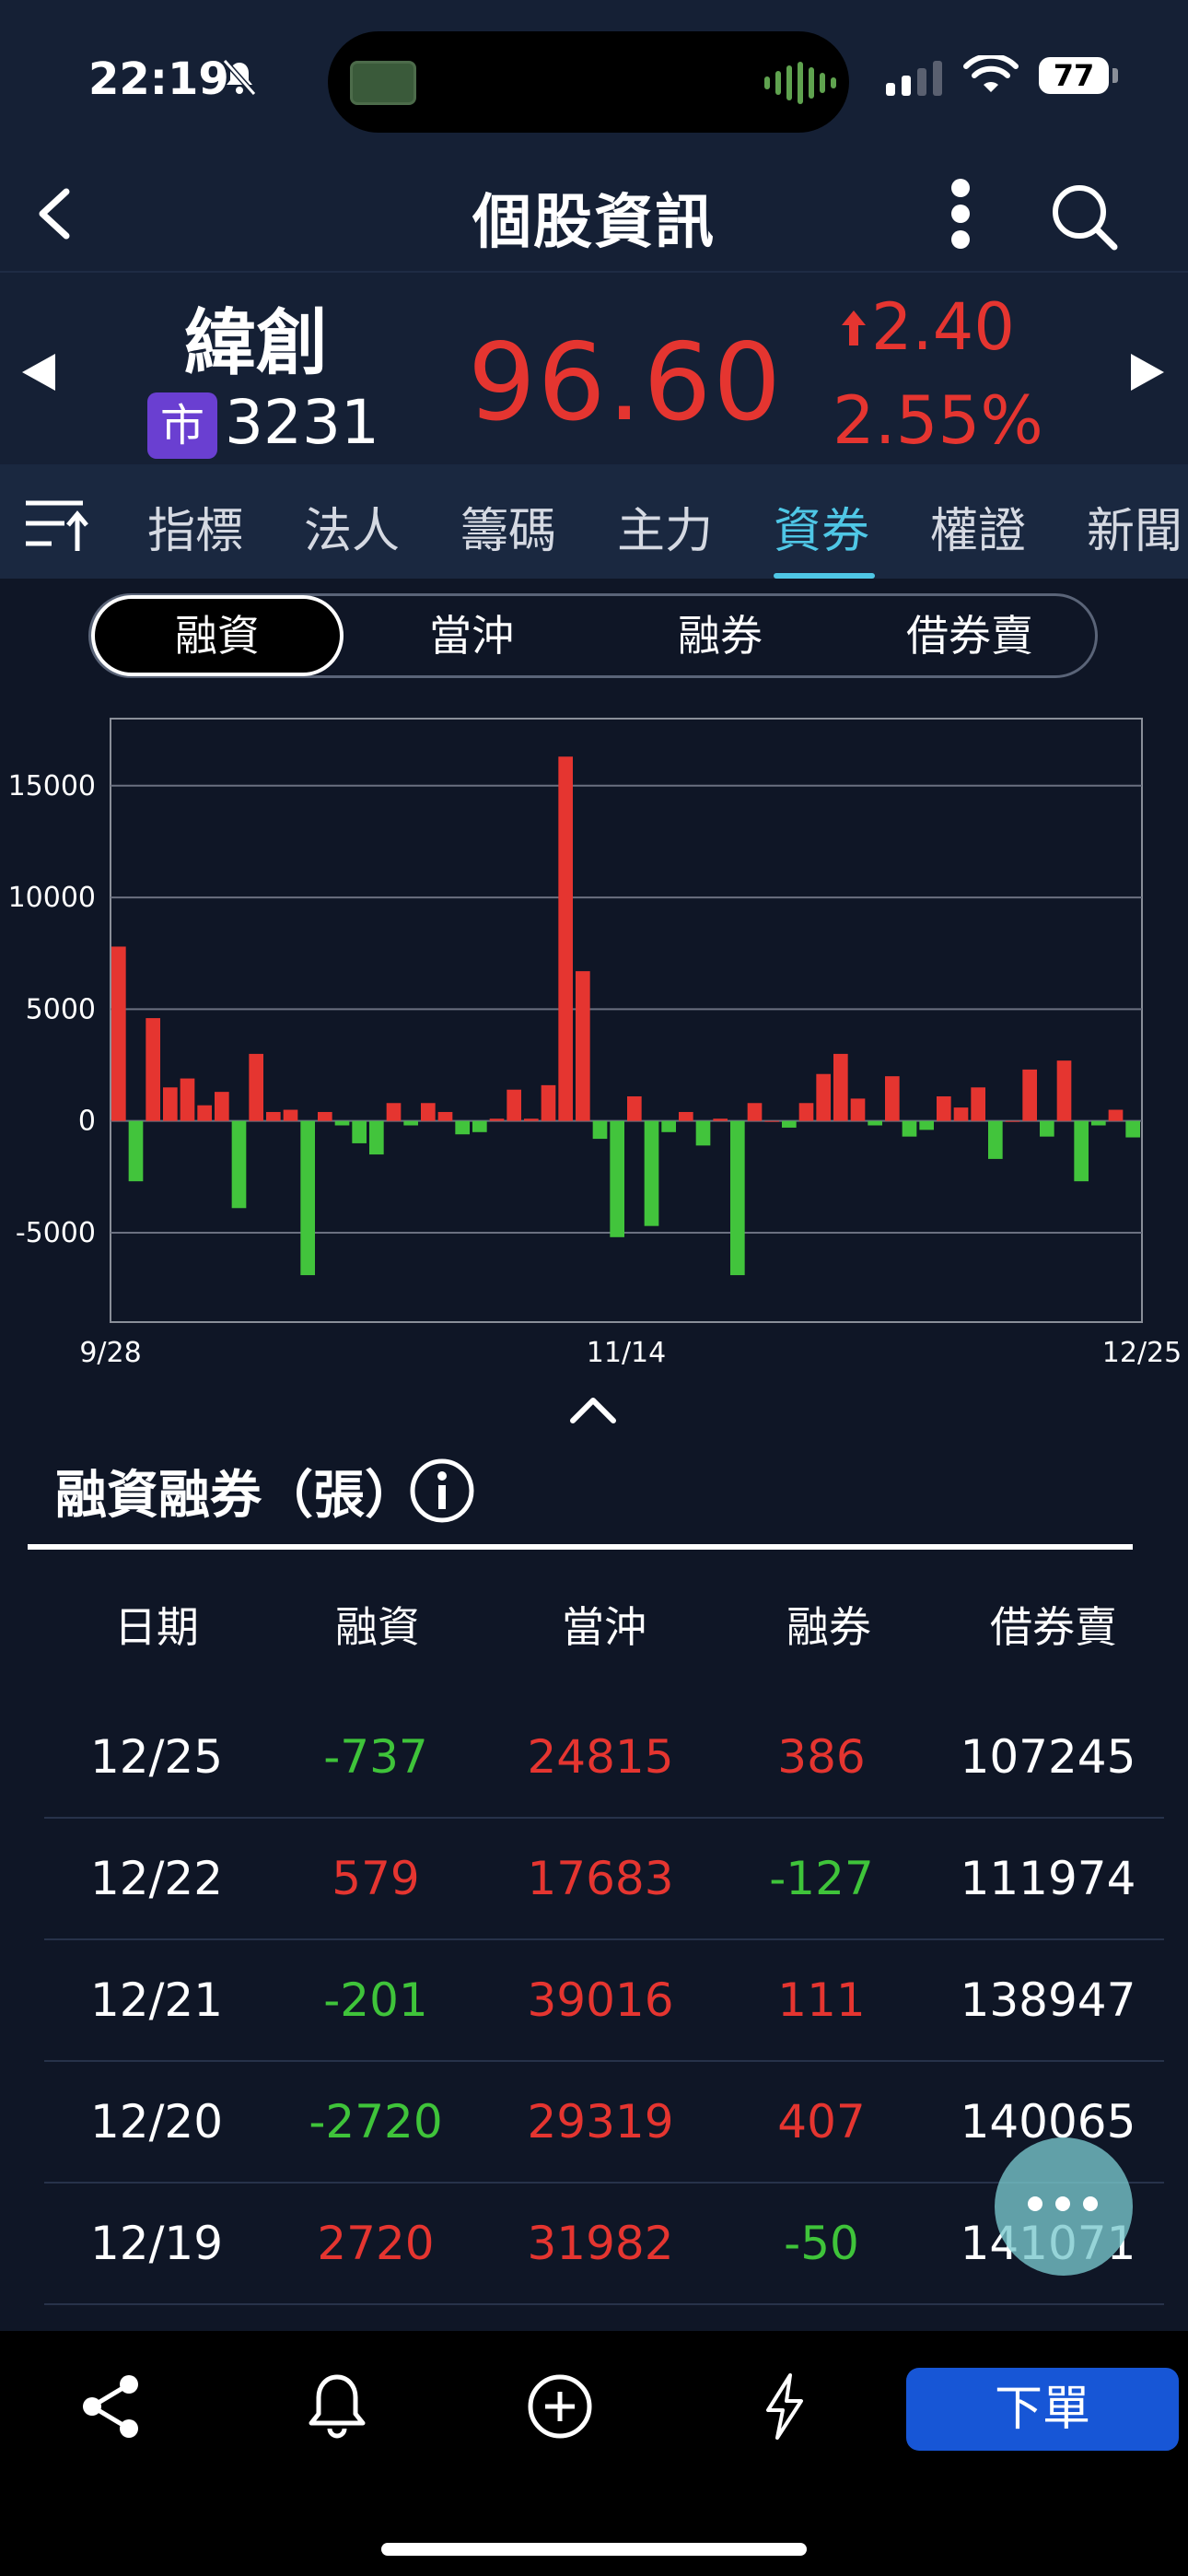 This screenshot has height=2576, width=1188. I want to click on cell-day-trade: 29319, so click(600, 2122).